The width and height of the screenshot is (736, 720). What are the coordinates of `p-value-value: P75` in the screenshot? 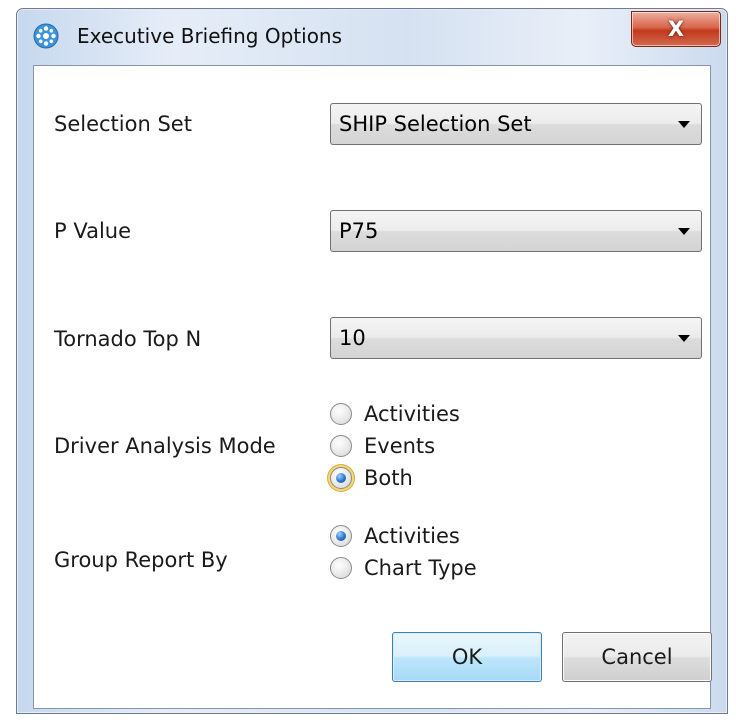 It's located at (359, 231).